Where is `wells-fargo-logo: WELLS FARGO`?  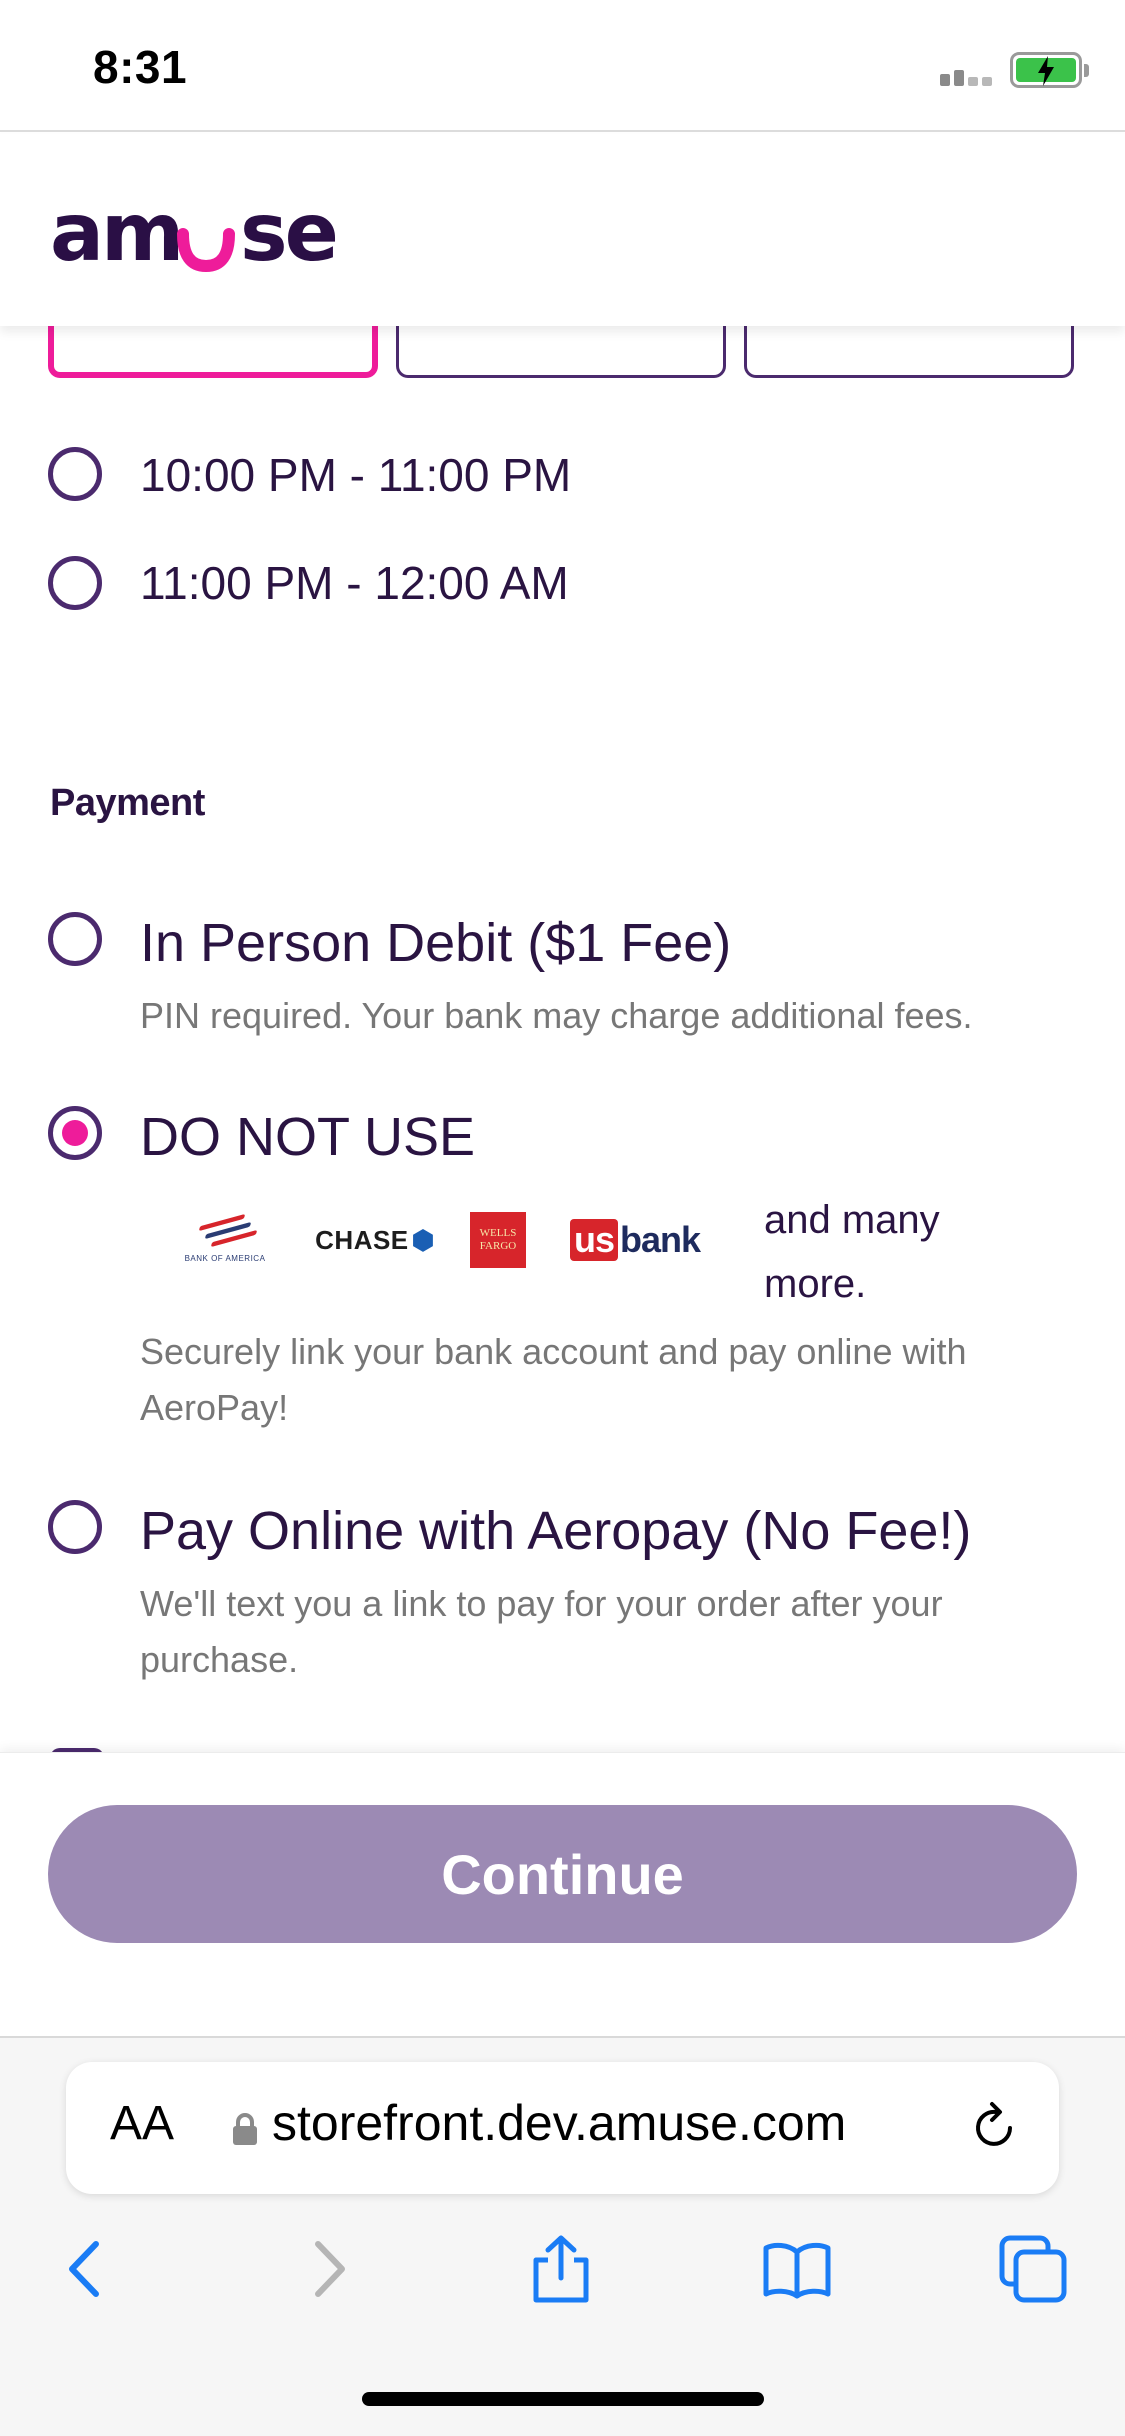 wells-fargo-logo: WELLS FARGO is located at coordinates (498, 1240).